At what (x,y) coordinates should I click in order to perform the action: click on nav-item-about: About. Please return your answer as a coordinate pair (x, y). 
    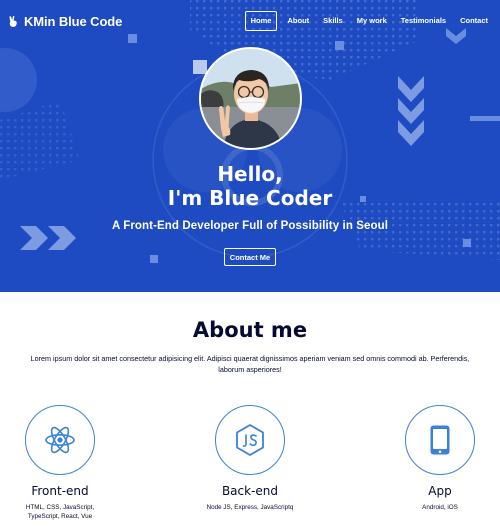
    Looking at the image, I should click on (298, 21).